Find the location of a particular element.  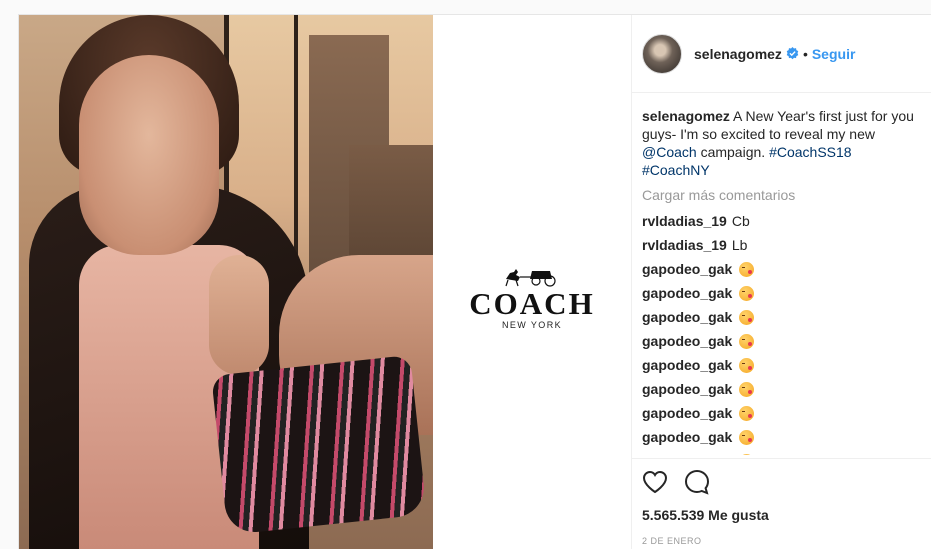

header-username: selenagomez is located at coordinates (738, 54).